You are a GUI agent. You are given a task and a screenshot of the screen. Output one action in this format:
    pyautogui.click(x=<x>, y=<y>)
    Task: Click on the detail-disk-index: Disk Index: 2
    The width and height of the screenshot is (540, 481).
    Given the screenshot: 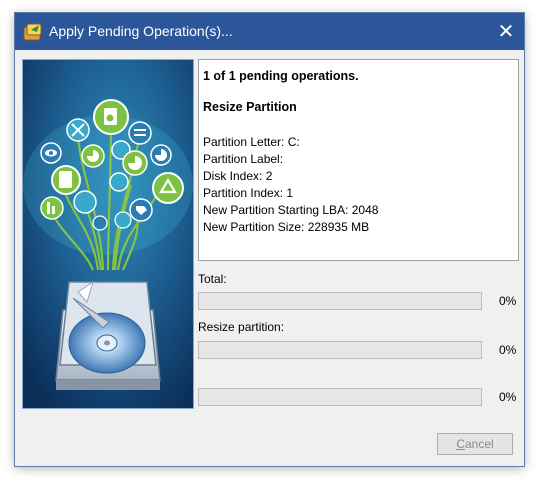 What is the action you would take?
    pyautogui.click(x=238, y=176)
    